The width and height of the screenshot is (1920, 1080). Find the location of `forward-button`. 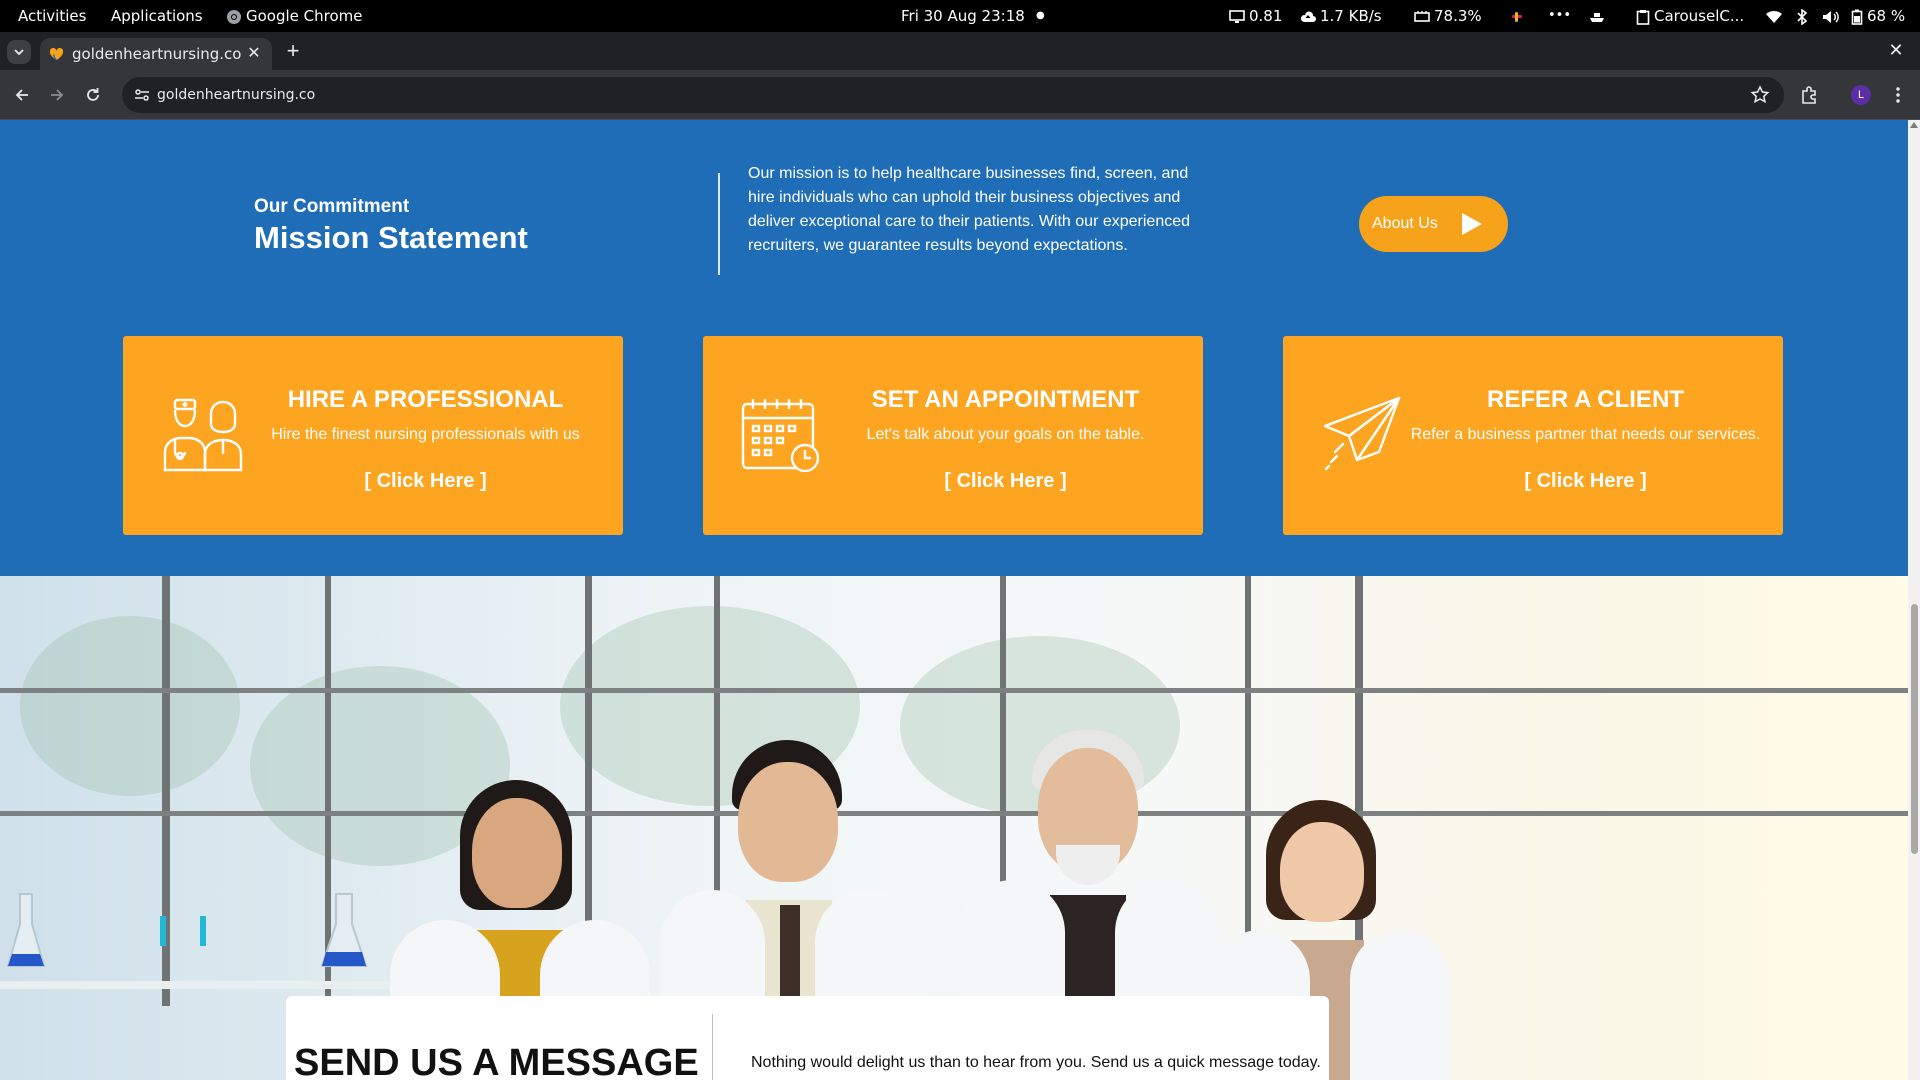

forward-button is located at coordinates (57, 95).